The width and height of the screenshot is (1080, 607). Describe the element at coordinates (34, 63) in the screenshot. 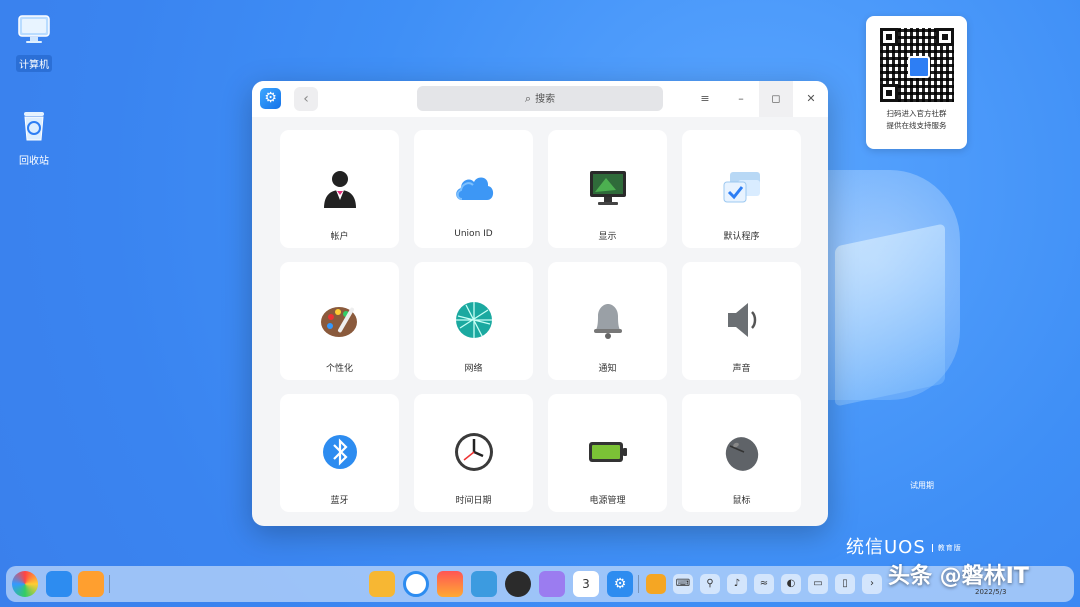

I see `desktop-icon-label: 计算机` at that location.